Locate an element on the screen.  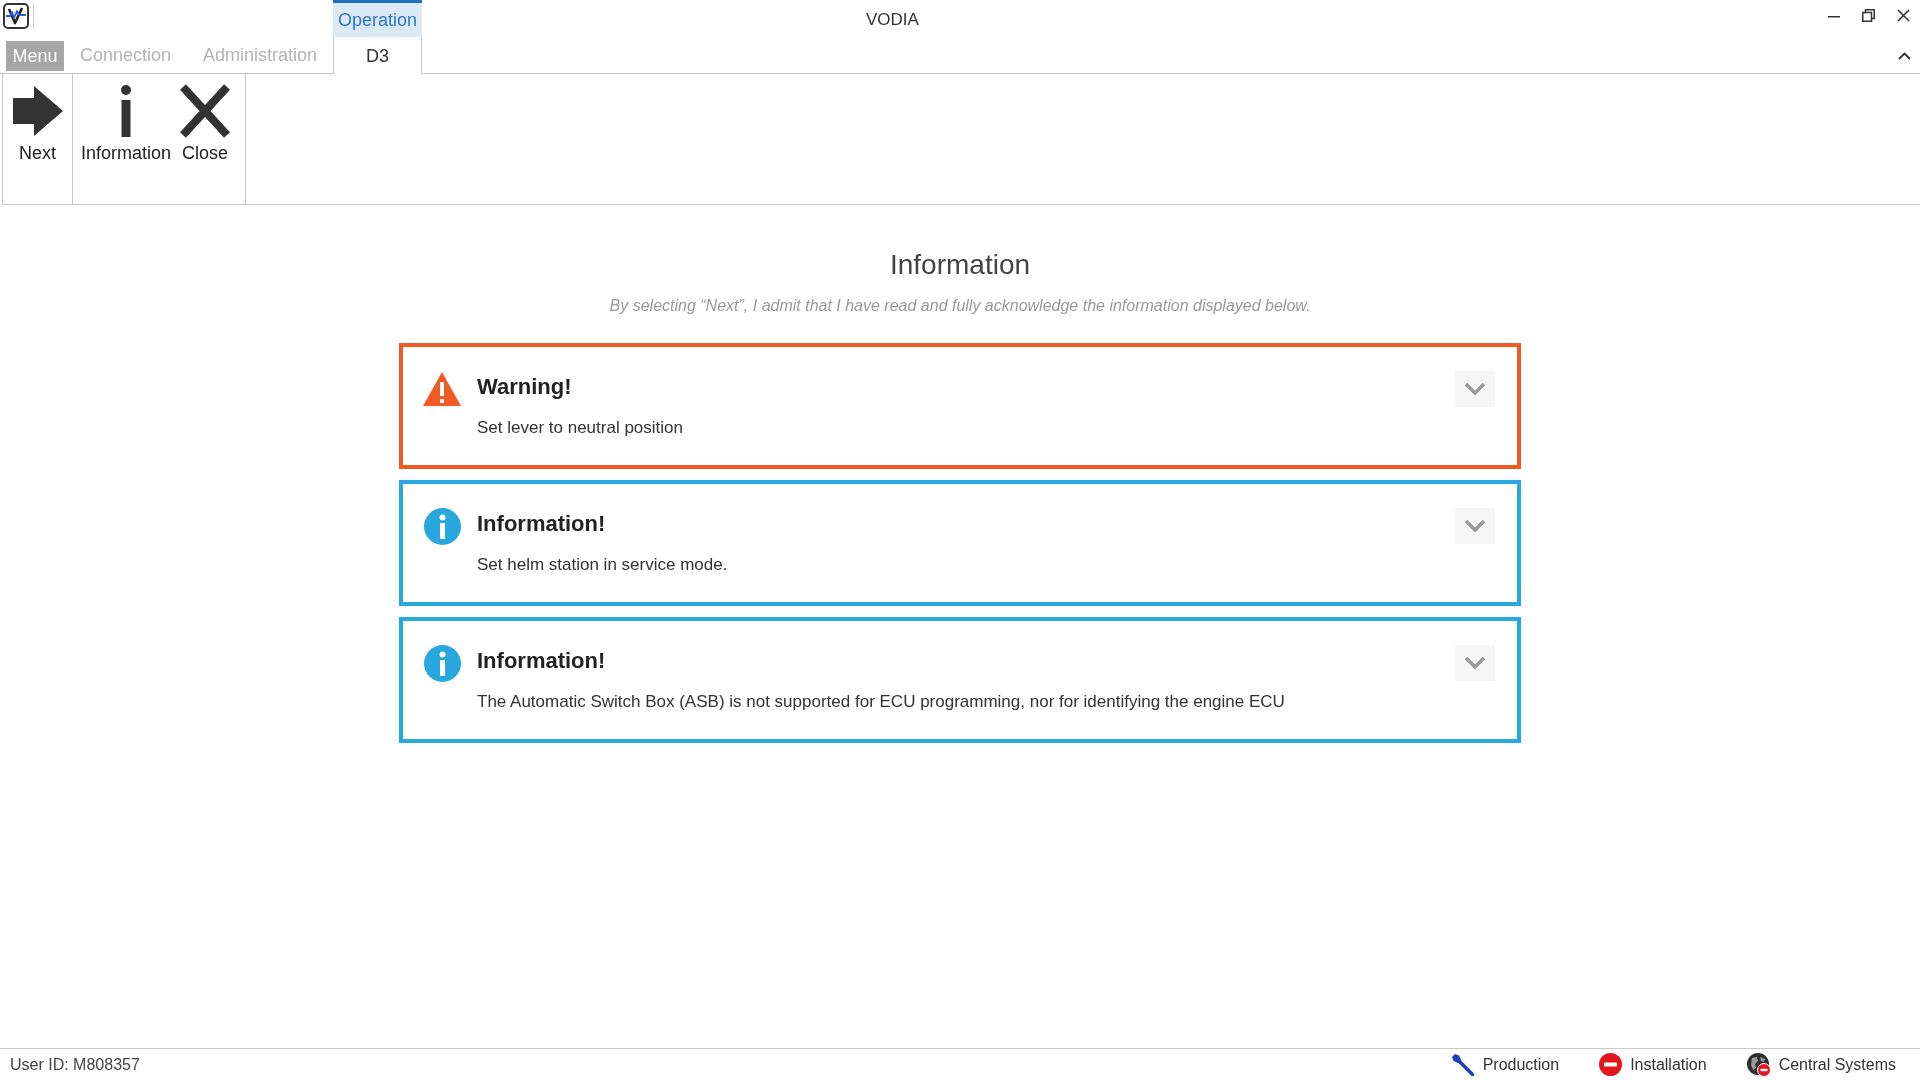
wrench-icon is located at coordinates (1462, 1064).